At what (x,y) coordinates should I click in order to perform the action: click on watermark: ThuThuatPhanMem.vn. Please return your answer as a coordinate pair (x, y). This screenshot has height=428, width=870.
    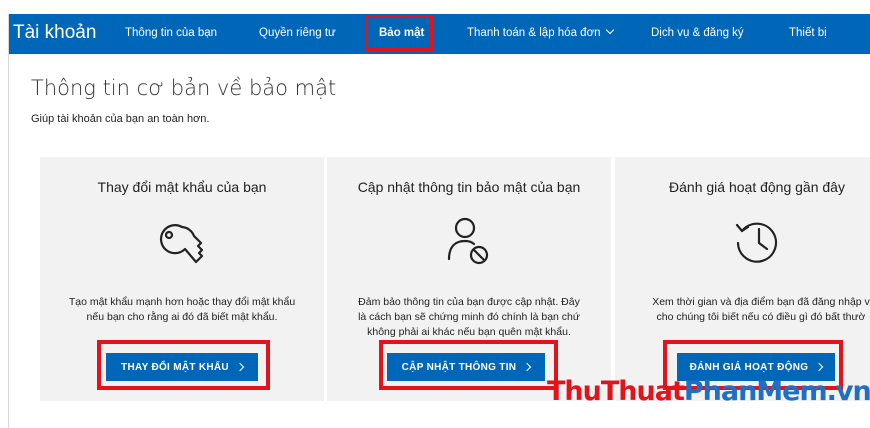
    Looking at the image, I should click on (708, 391).